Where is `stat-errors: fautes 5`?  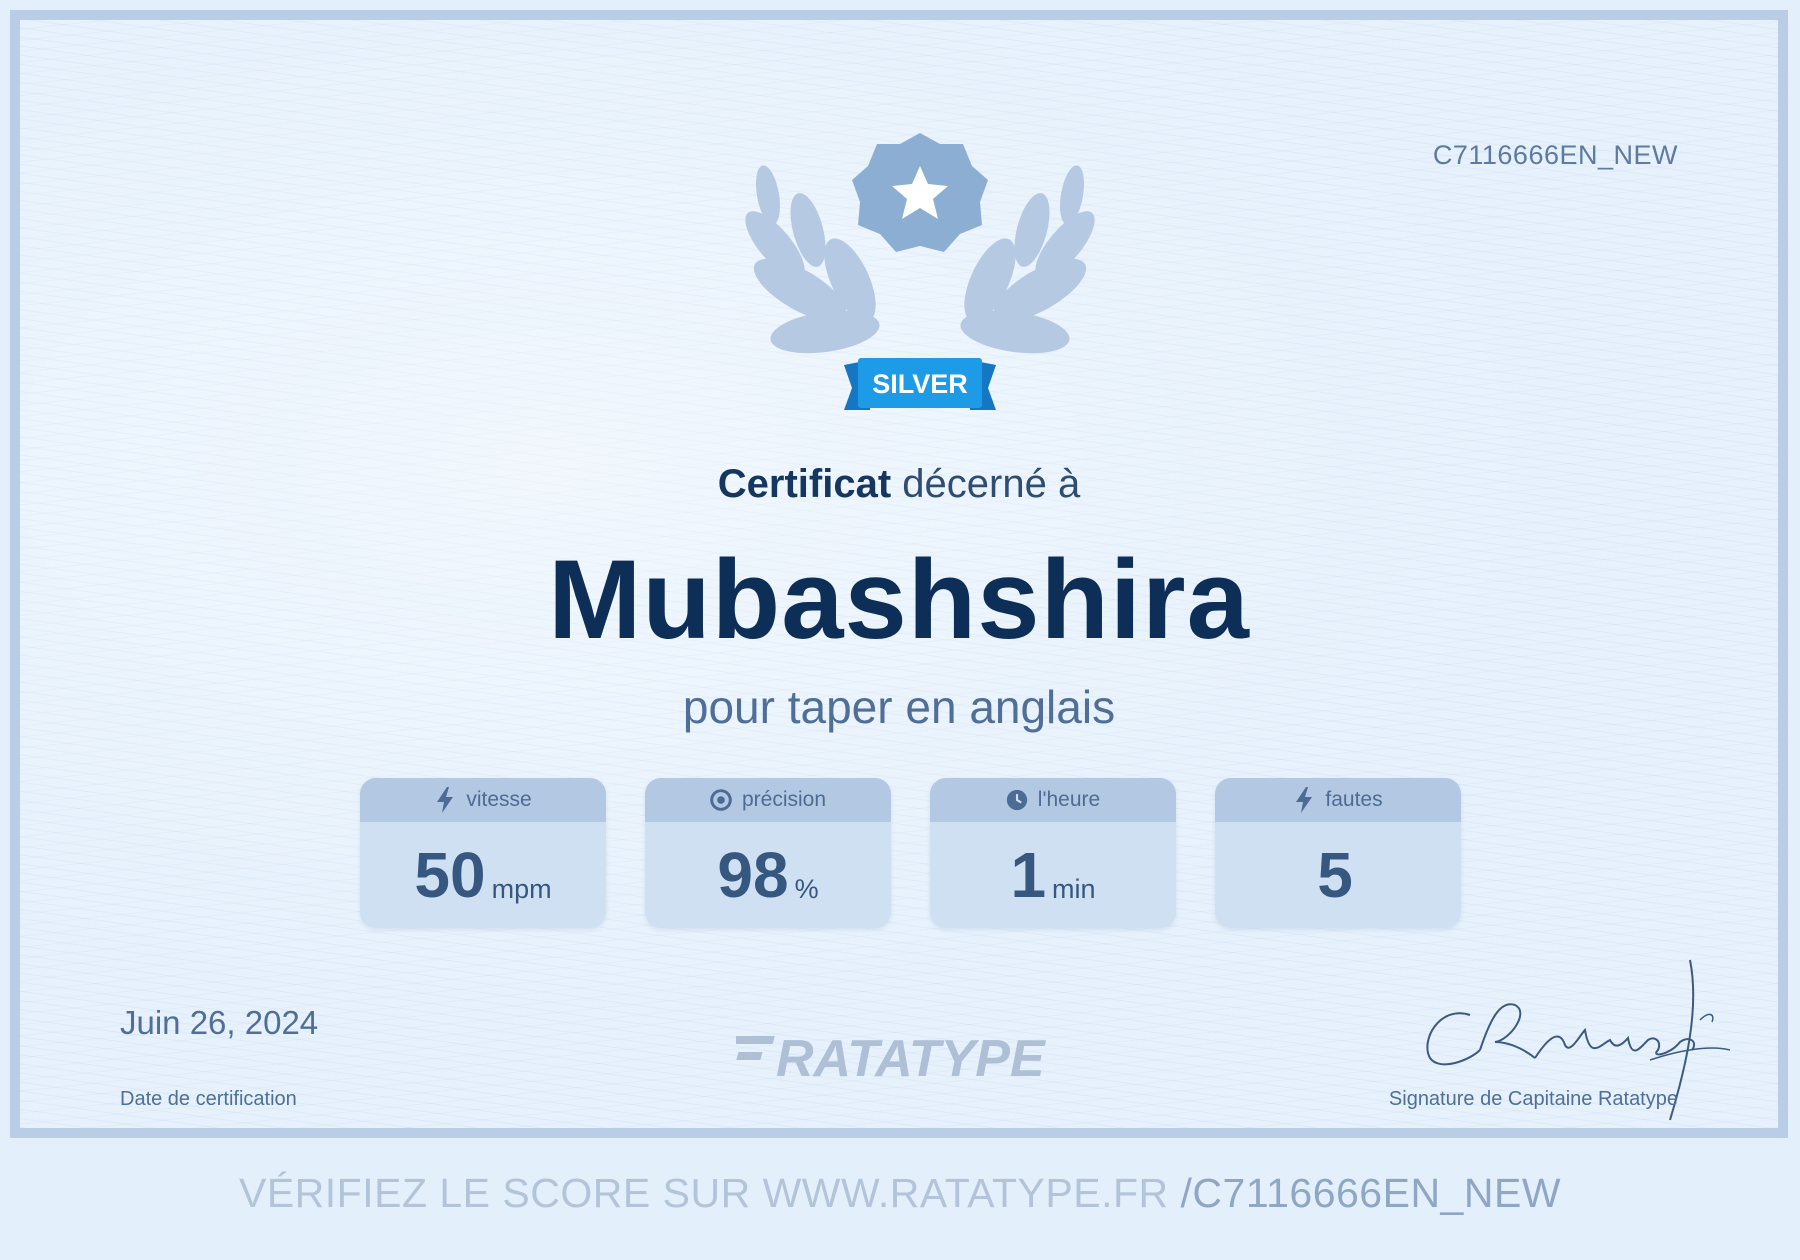 stat-errors: fautes 5 is located at coordinates (1338, 853).